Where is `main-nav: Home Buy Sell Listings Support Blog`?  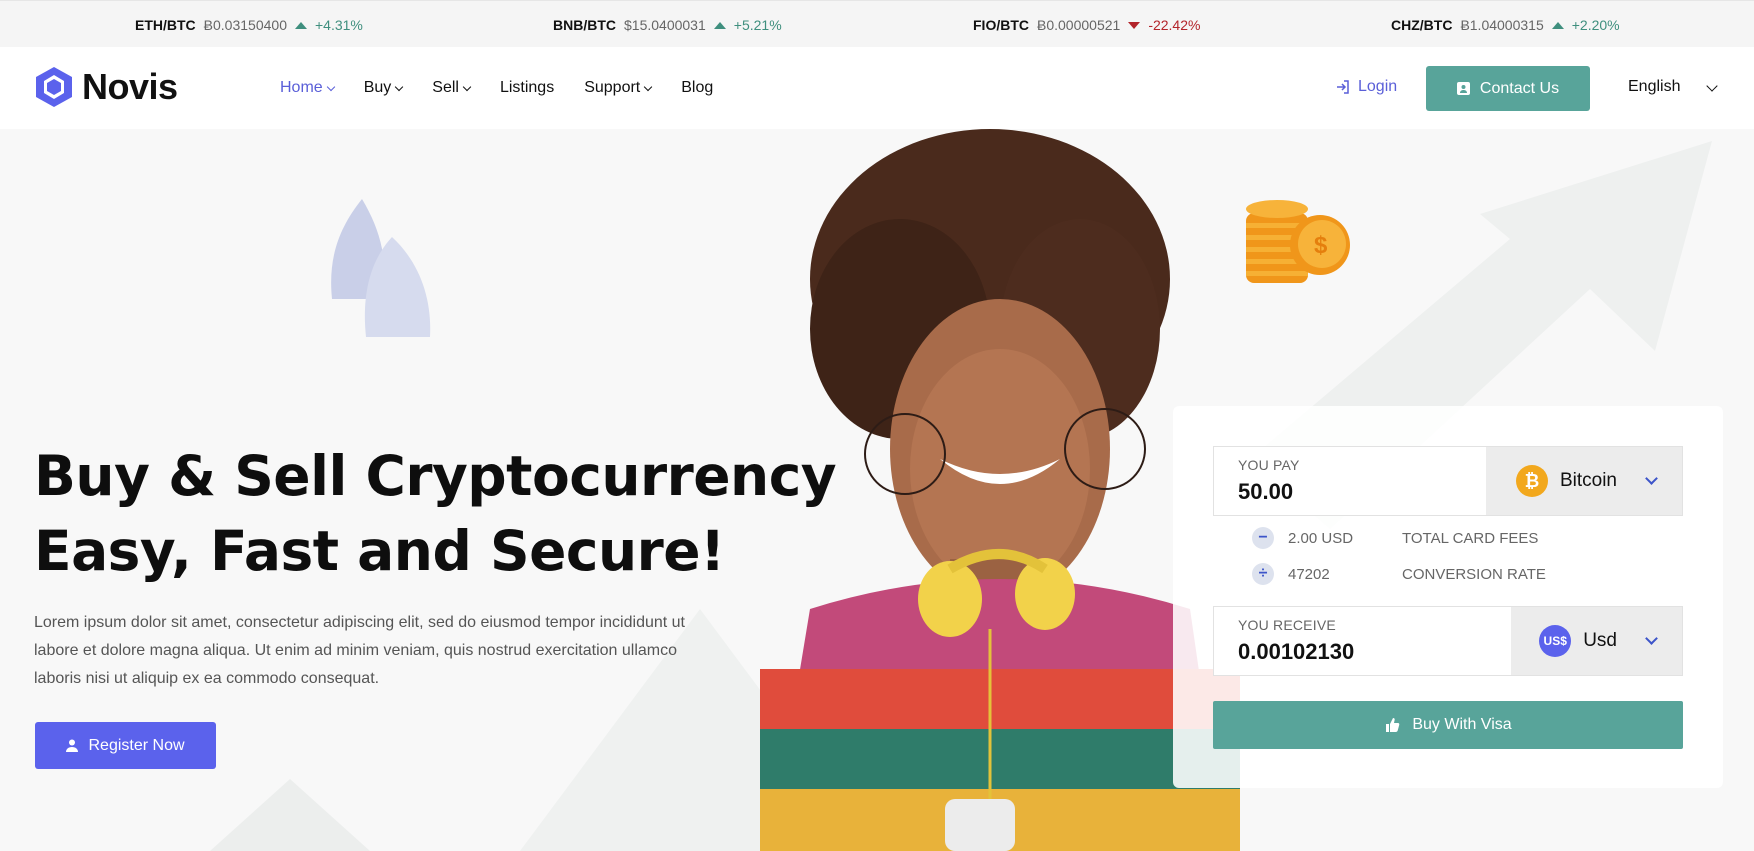
main-nav: Home Buy Sell Listings Support Blog is located at coordinates (496, 88).